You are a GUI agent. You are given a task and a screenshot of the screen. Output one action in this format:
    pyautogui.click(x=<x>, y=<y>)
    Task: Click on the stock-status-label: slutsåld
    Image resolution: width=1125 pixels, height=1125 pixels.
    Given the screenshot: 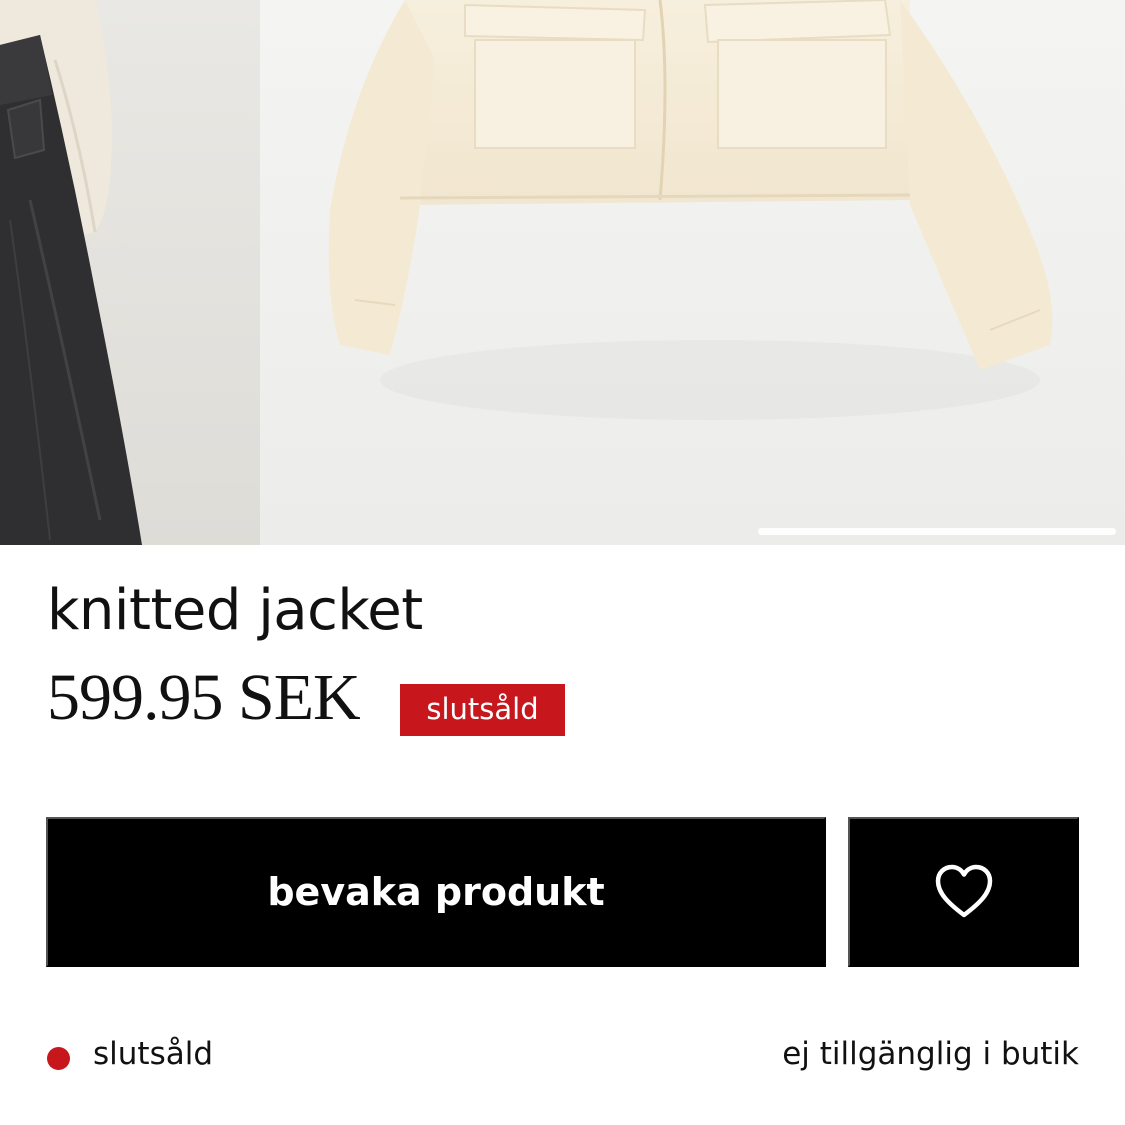 What is the action you would take?
    pyautogui.click(x=153, y=1054)
    